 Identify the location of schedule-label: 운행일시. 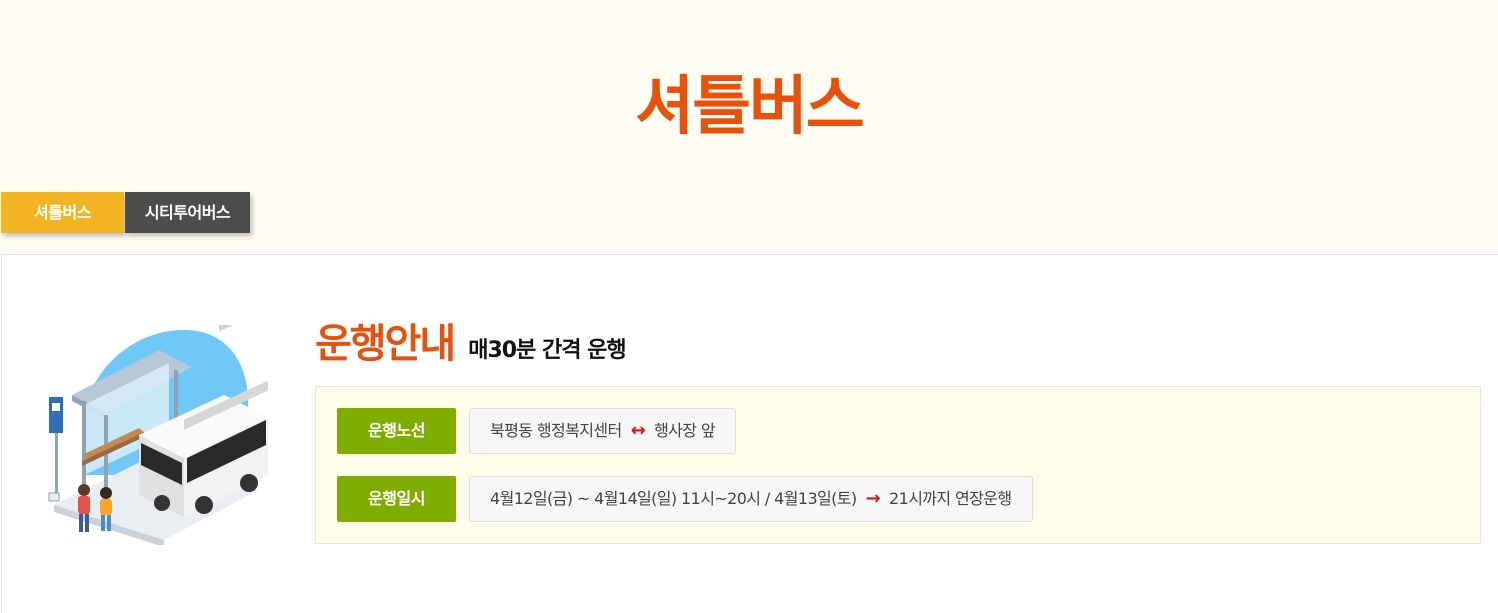
(396, 499).